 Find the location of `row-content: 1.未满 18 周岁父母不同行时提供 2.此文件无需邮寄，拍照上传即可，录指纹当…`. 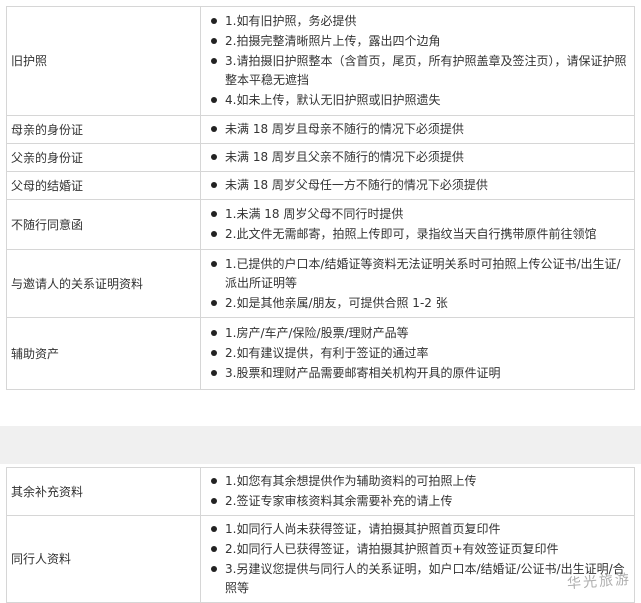

row-content: 1.未满 18 周岁父母不同行时提供 2.此文件无需邮寄，拍照上传即可，录指纹当… is located at coordinates (417, 224).